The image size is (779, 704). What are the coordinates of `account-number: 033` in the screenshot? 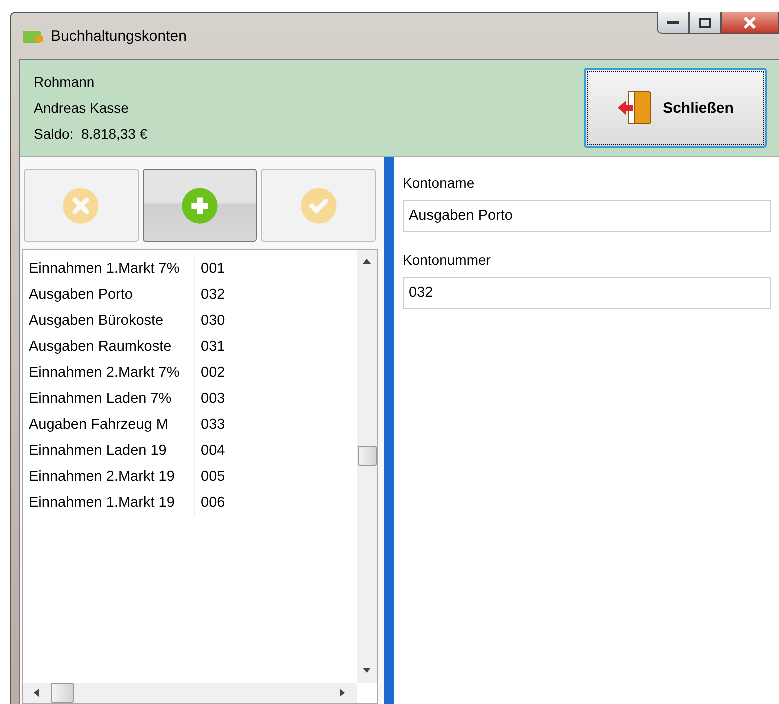 It's located at (219, 425).